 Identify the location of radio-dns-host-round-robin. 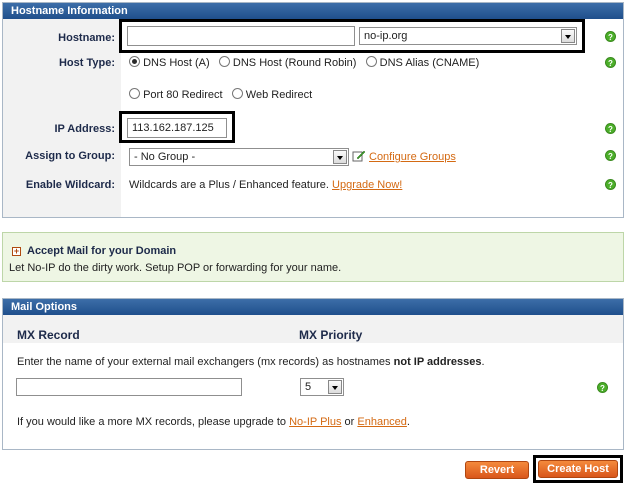
(224, 61).